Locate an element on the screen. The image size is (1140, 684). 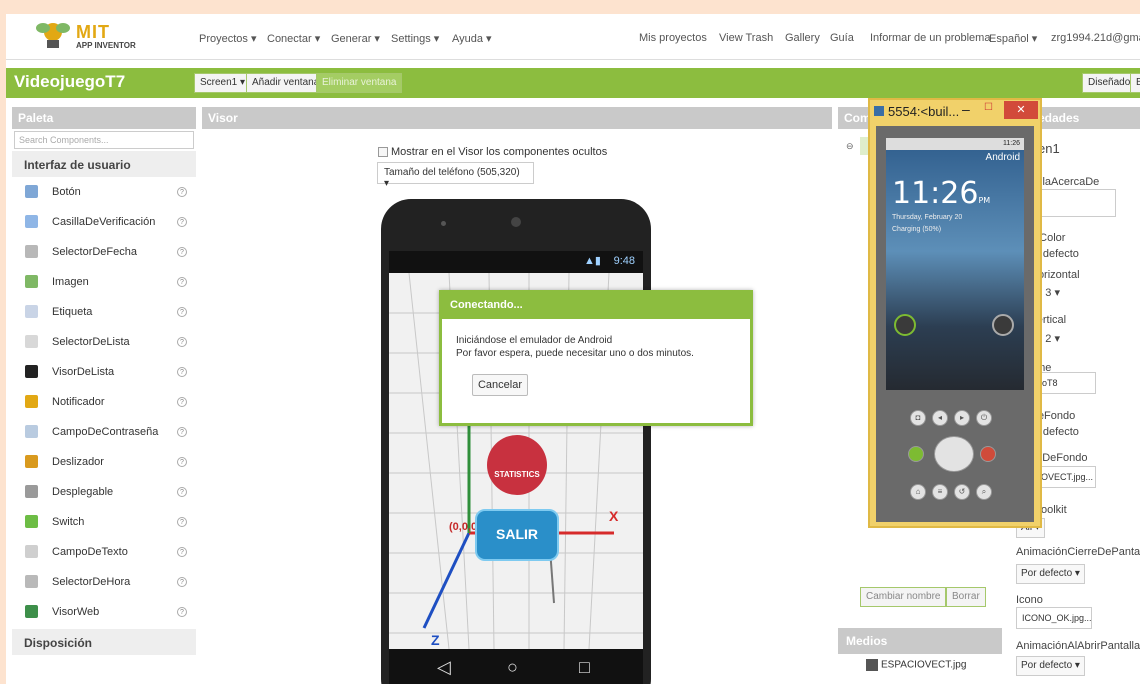
palette-item: Etiqueta? is located at coordinates (104, 312).